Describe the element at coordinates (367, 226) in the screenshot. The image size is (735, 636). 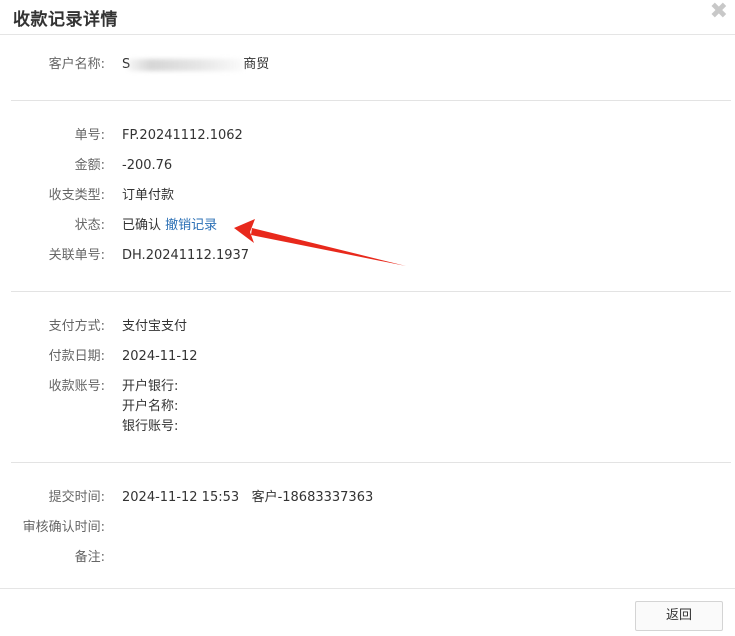
I see `status-row: 状态: 已确认 撤销记录` at that location.